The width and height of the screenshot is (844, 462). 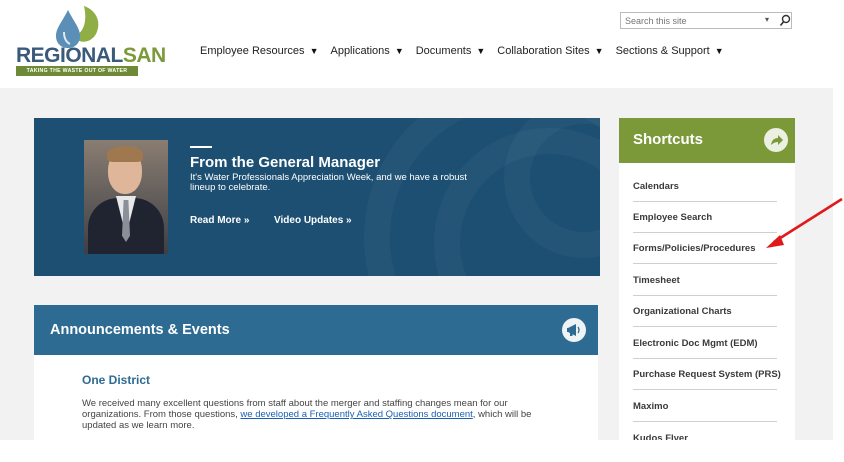 What do you see at coordinates (705, 248) in the screenshot?
I see `shortcut-forms-policies-procedures: Forms/Policies/Procedures` at bounding box center [705, 248].